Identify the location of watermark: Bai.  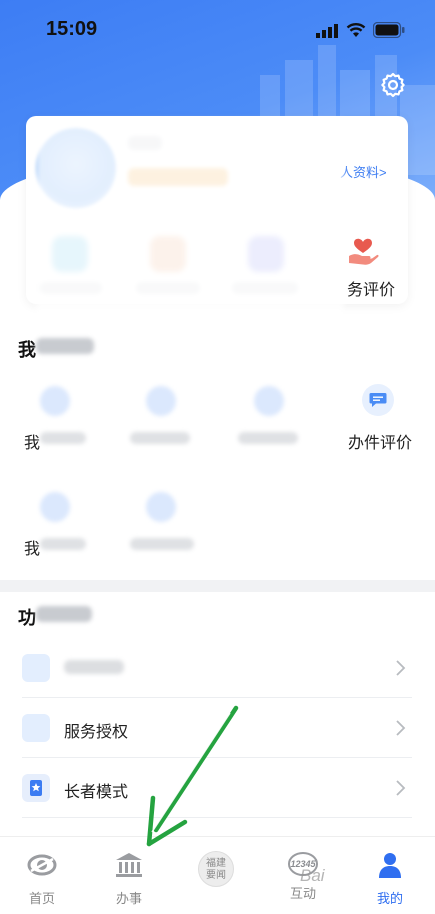
(312, 875).